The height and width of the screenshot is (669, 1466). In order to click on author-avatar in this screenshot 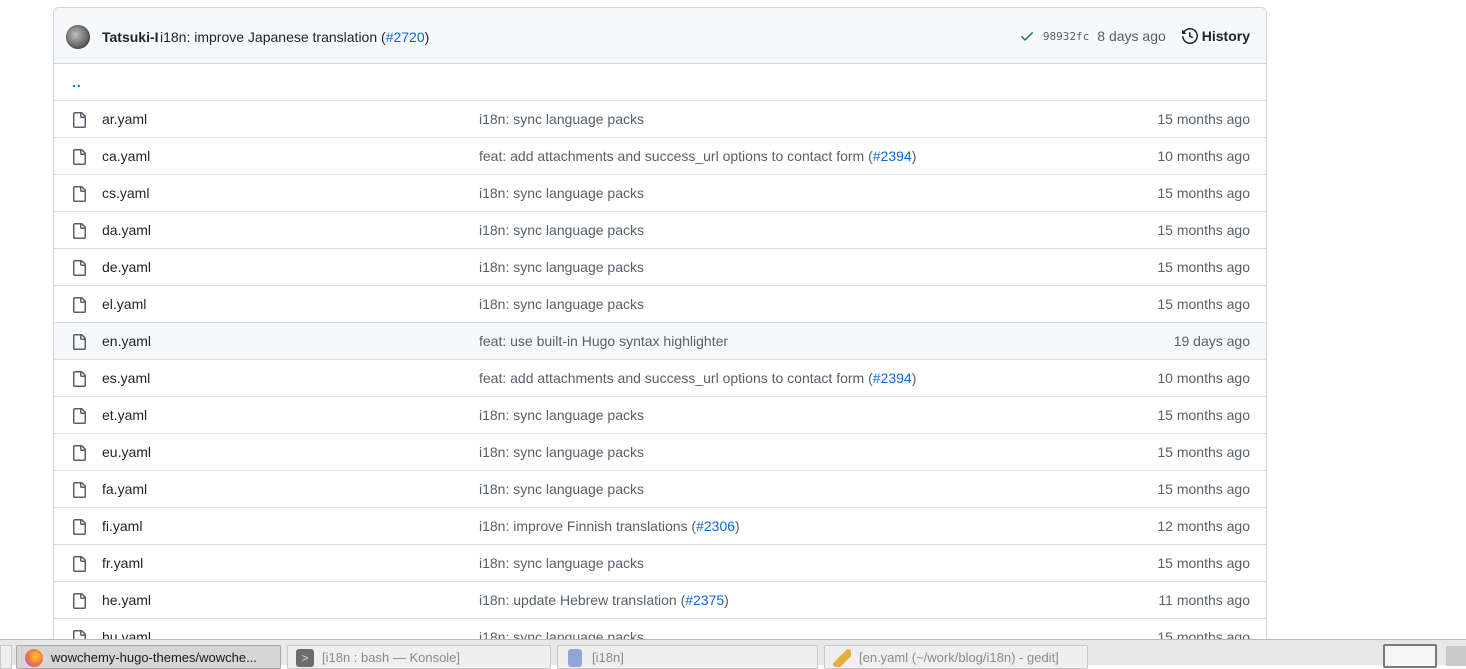, I will do `click(78, 37)`.